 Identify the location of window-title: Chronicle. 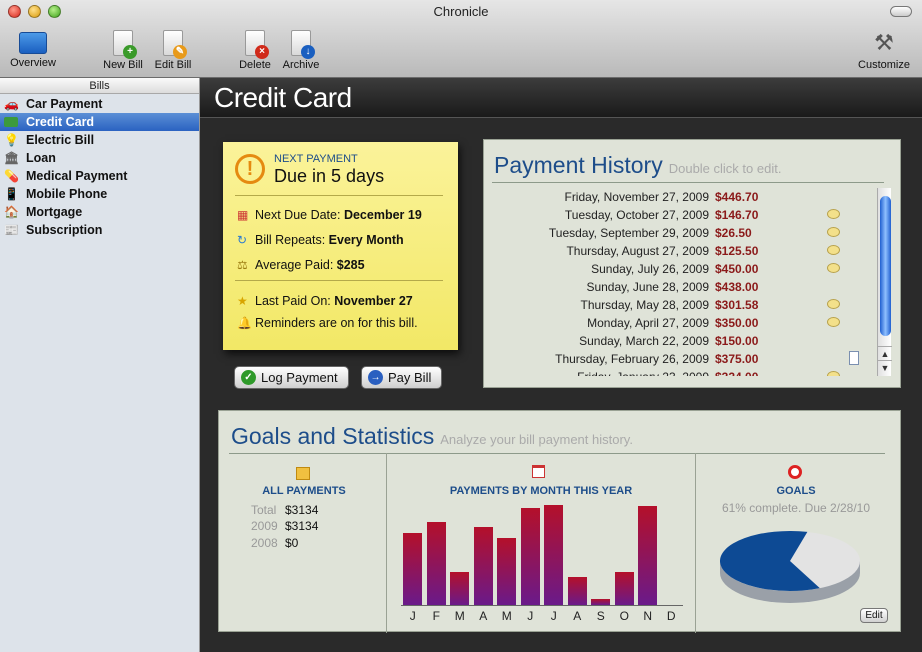
(461, 11).